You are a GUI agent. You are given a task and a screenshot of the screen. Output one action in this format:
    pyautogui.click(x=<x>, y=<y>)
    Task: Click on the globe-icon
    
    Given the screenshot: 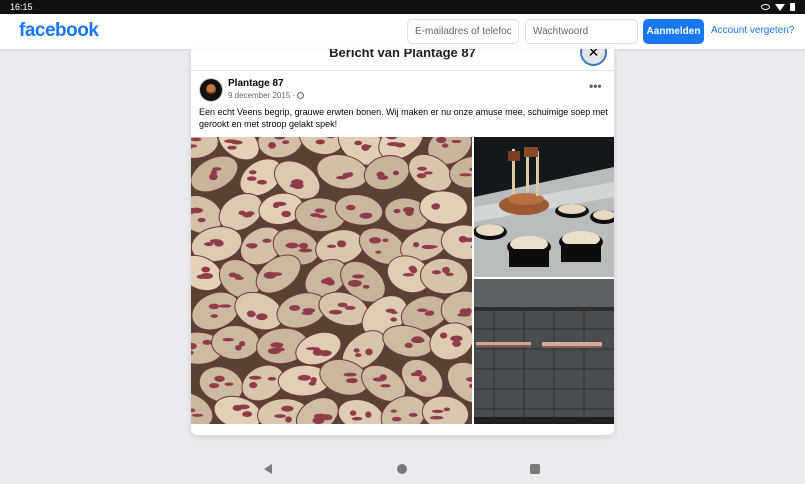 What is the action you would take?
    pyautogui.click(x=301, y=95)
    